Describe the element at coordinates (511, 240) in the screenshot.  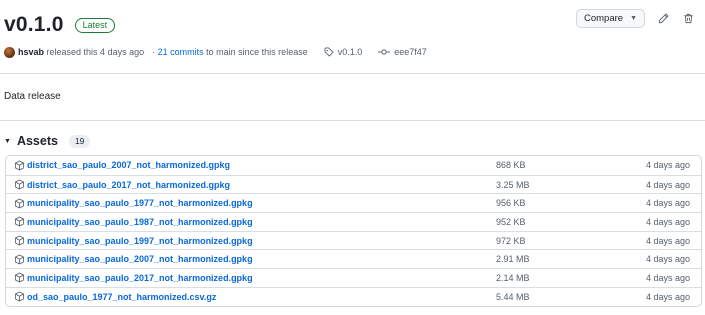
I see `asset-size: 972 KB` at that location.